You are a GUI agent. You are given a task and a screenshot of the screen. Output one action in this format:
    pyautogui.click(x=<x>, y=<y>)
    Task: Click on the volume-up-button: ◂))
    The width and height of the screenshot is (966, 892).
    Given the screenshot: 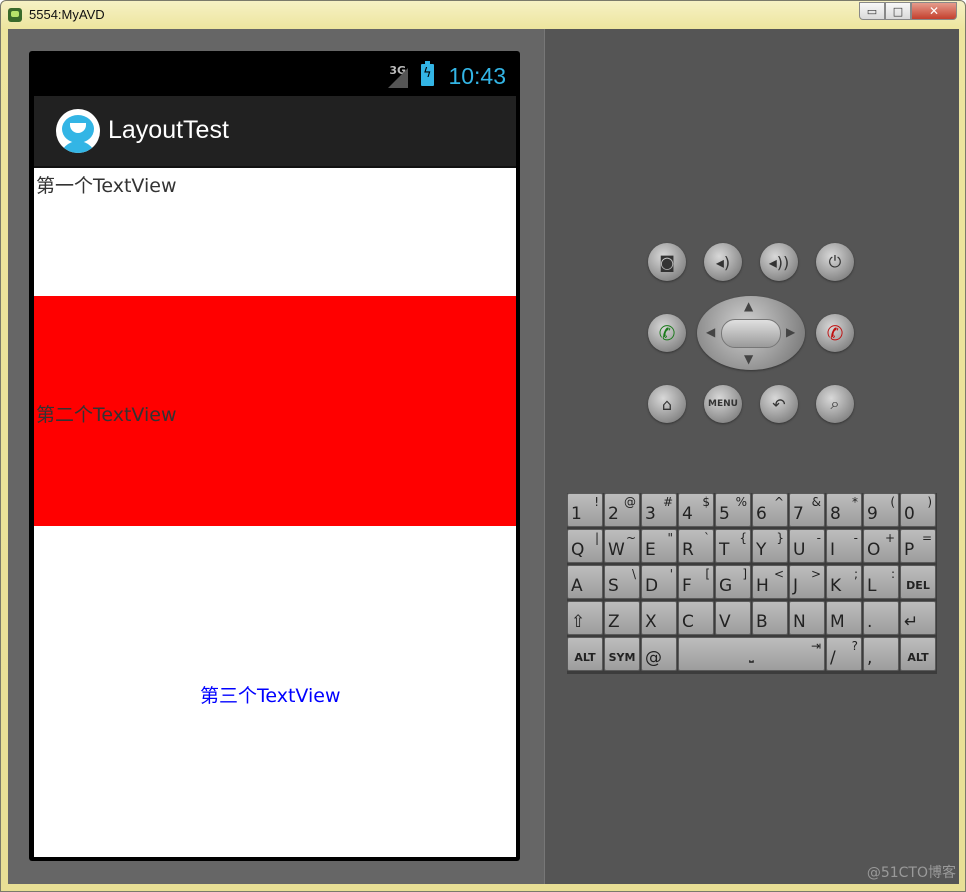 What is the action you would take?
    pyautogui.click(x=779, y=262)
    